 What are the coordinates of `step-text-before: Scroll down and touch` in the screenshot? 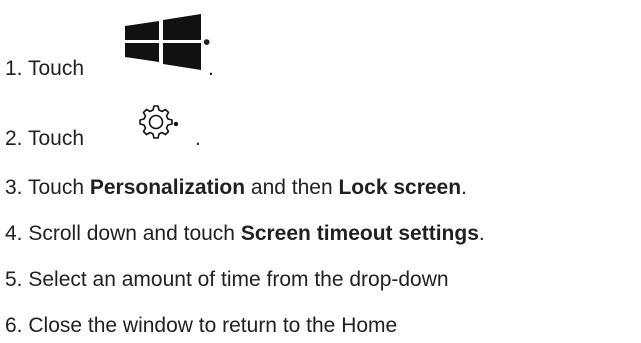 It's located at (134, 233).